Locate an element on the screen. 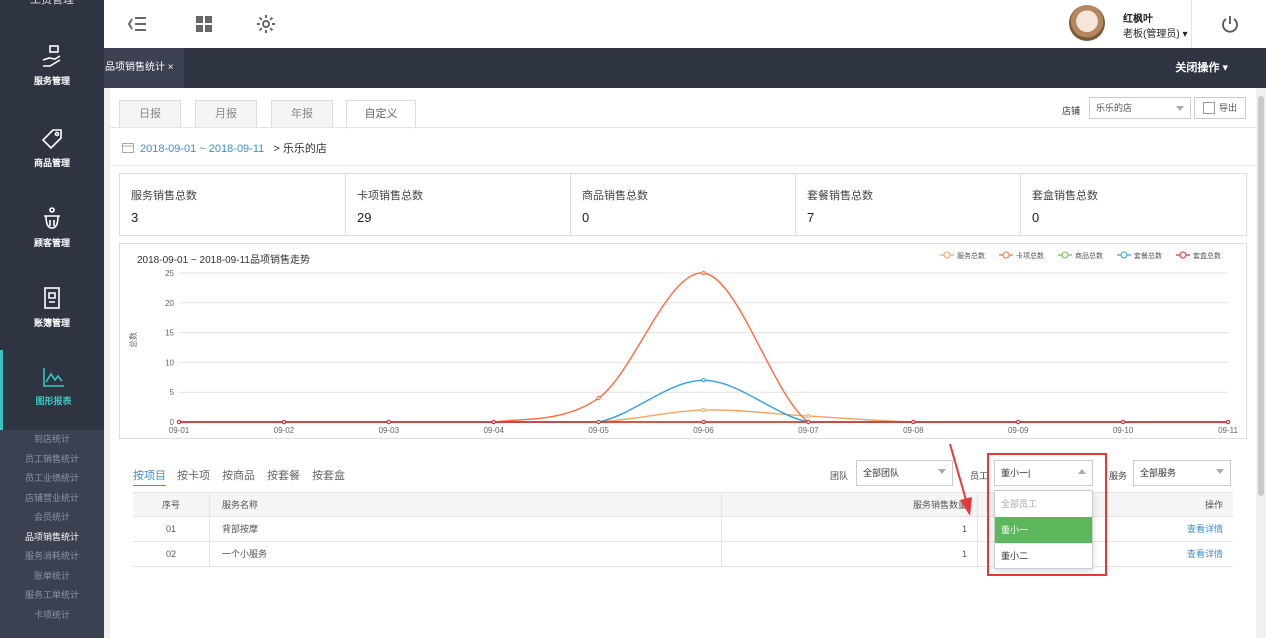 Image resolution: width=1266 pixels, height=638 pixels. stat-value: 29 is located at coordinates (364, 217).